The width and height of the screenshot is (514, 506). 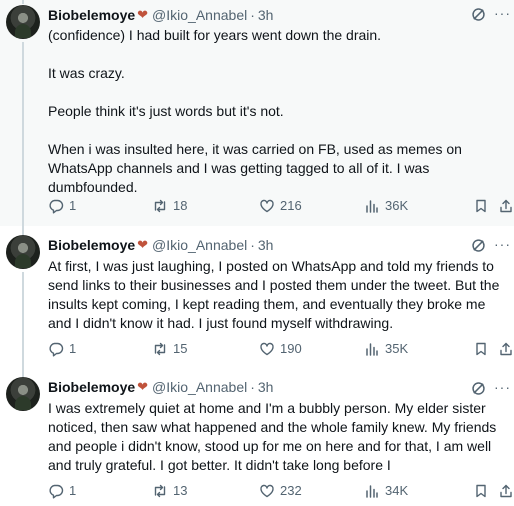 I want to click on like-count: 232, so click(x=291, y=490).